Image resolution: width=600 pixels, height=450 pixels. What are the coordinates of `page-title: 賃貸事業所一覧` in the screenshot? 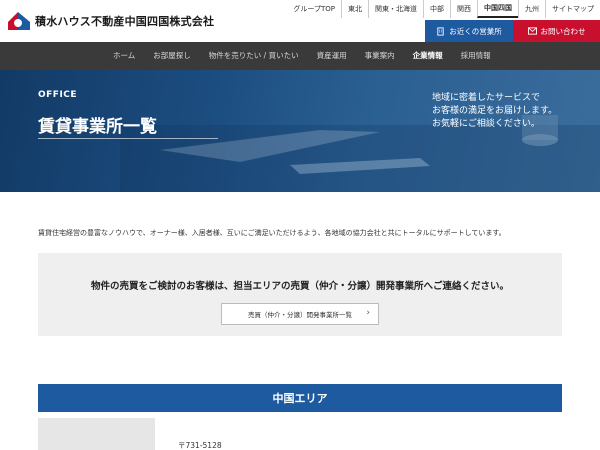 It's located at (97, 127).